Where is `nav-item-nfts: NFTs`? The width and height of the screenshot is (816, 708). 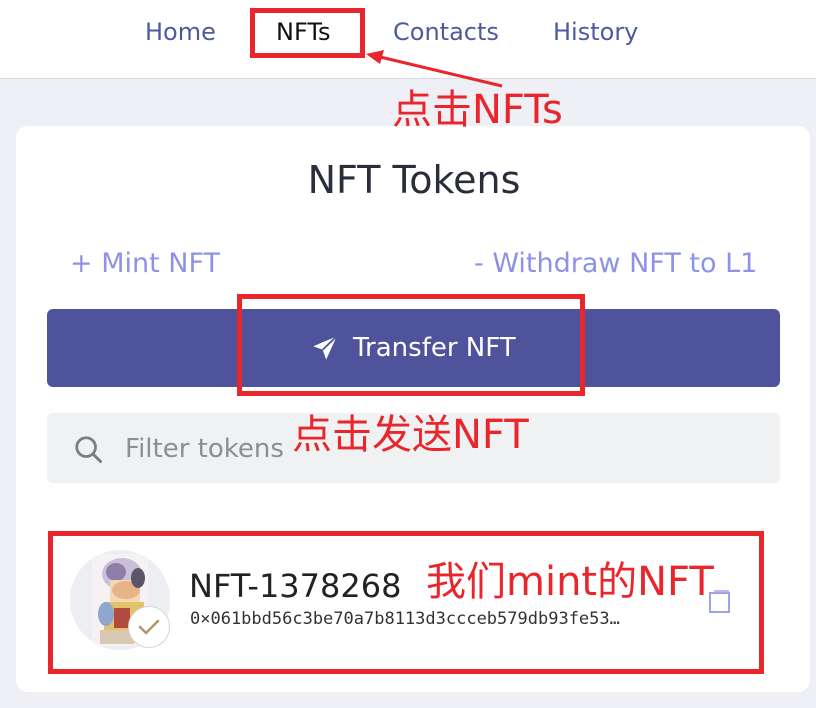
nav-item-nfts: NFTs is located at coordinates (303, 32).